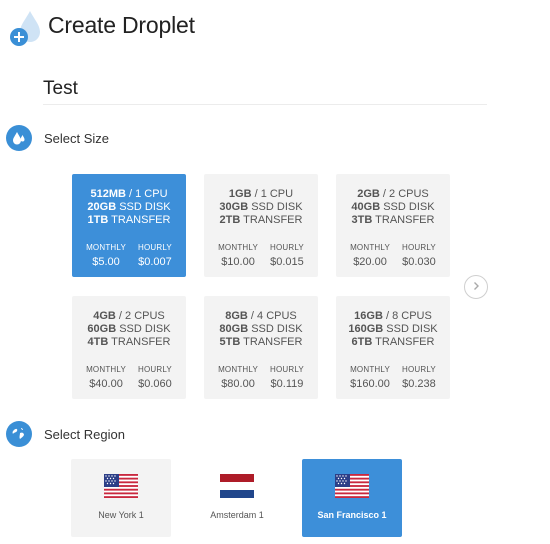 Image resolution: width=550 pixels, height=544 pixels. What do you see at coordinates (121, 515) in the screenshot?
I see `region-name: New York 1` at bounding box center [121, 515].